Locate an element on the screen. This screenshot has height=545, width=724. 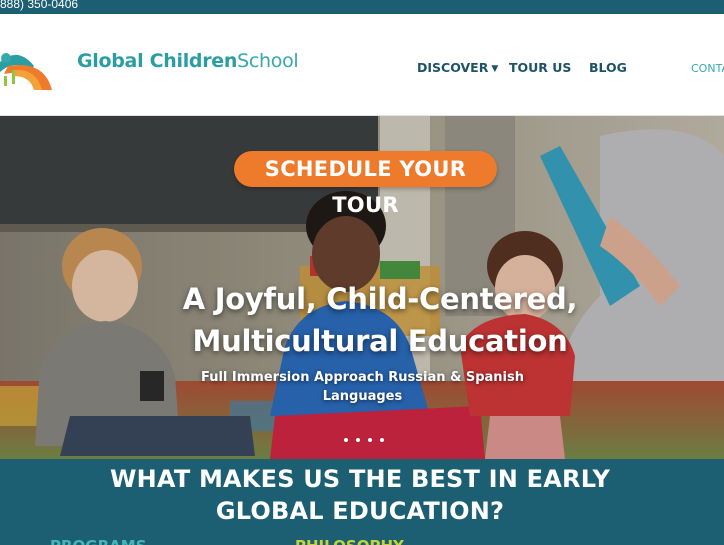
programs-heading: PROGRAMS is located at coordinates (98, 541).